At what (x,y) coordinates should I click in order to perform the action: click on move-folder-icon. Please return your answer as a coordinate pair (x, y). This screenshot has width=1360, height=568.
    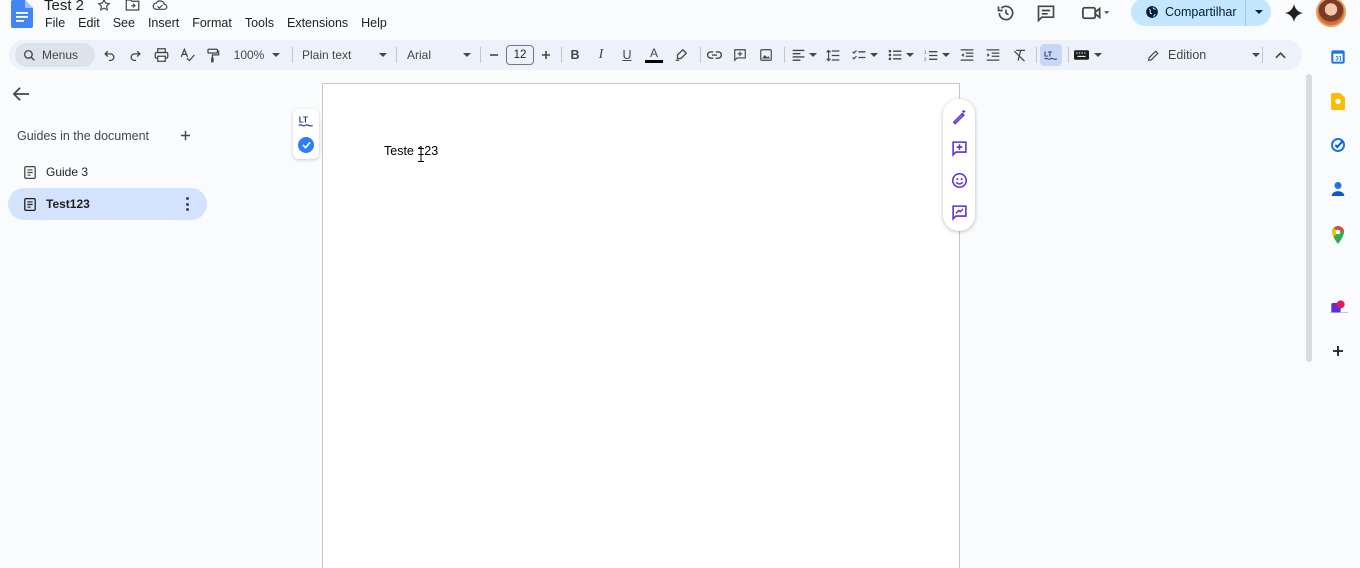
    Looking at the image, I should click on (132, 6).